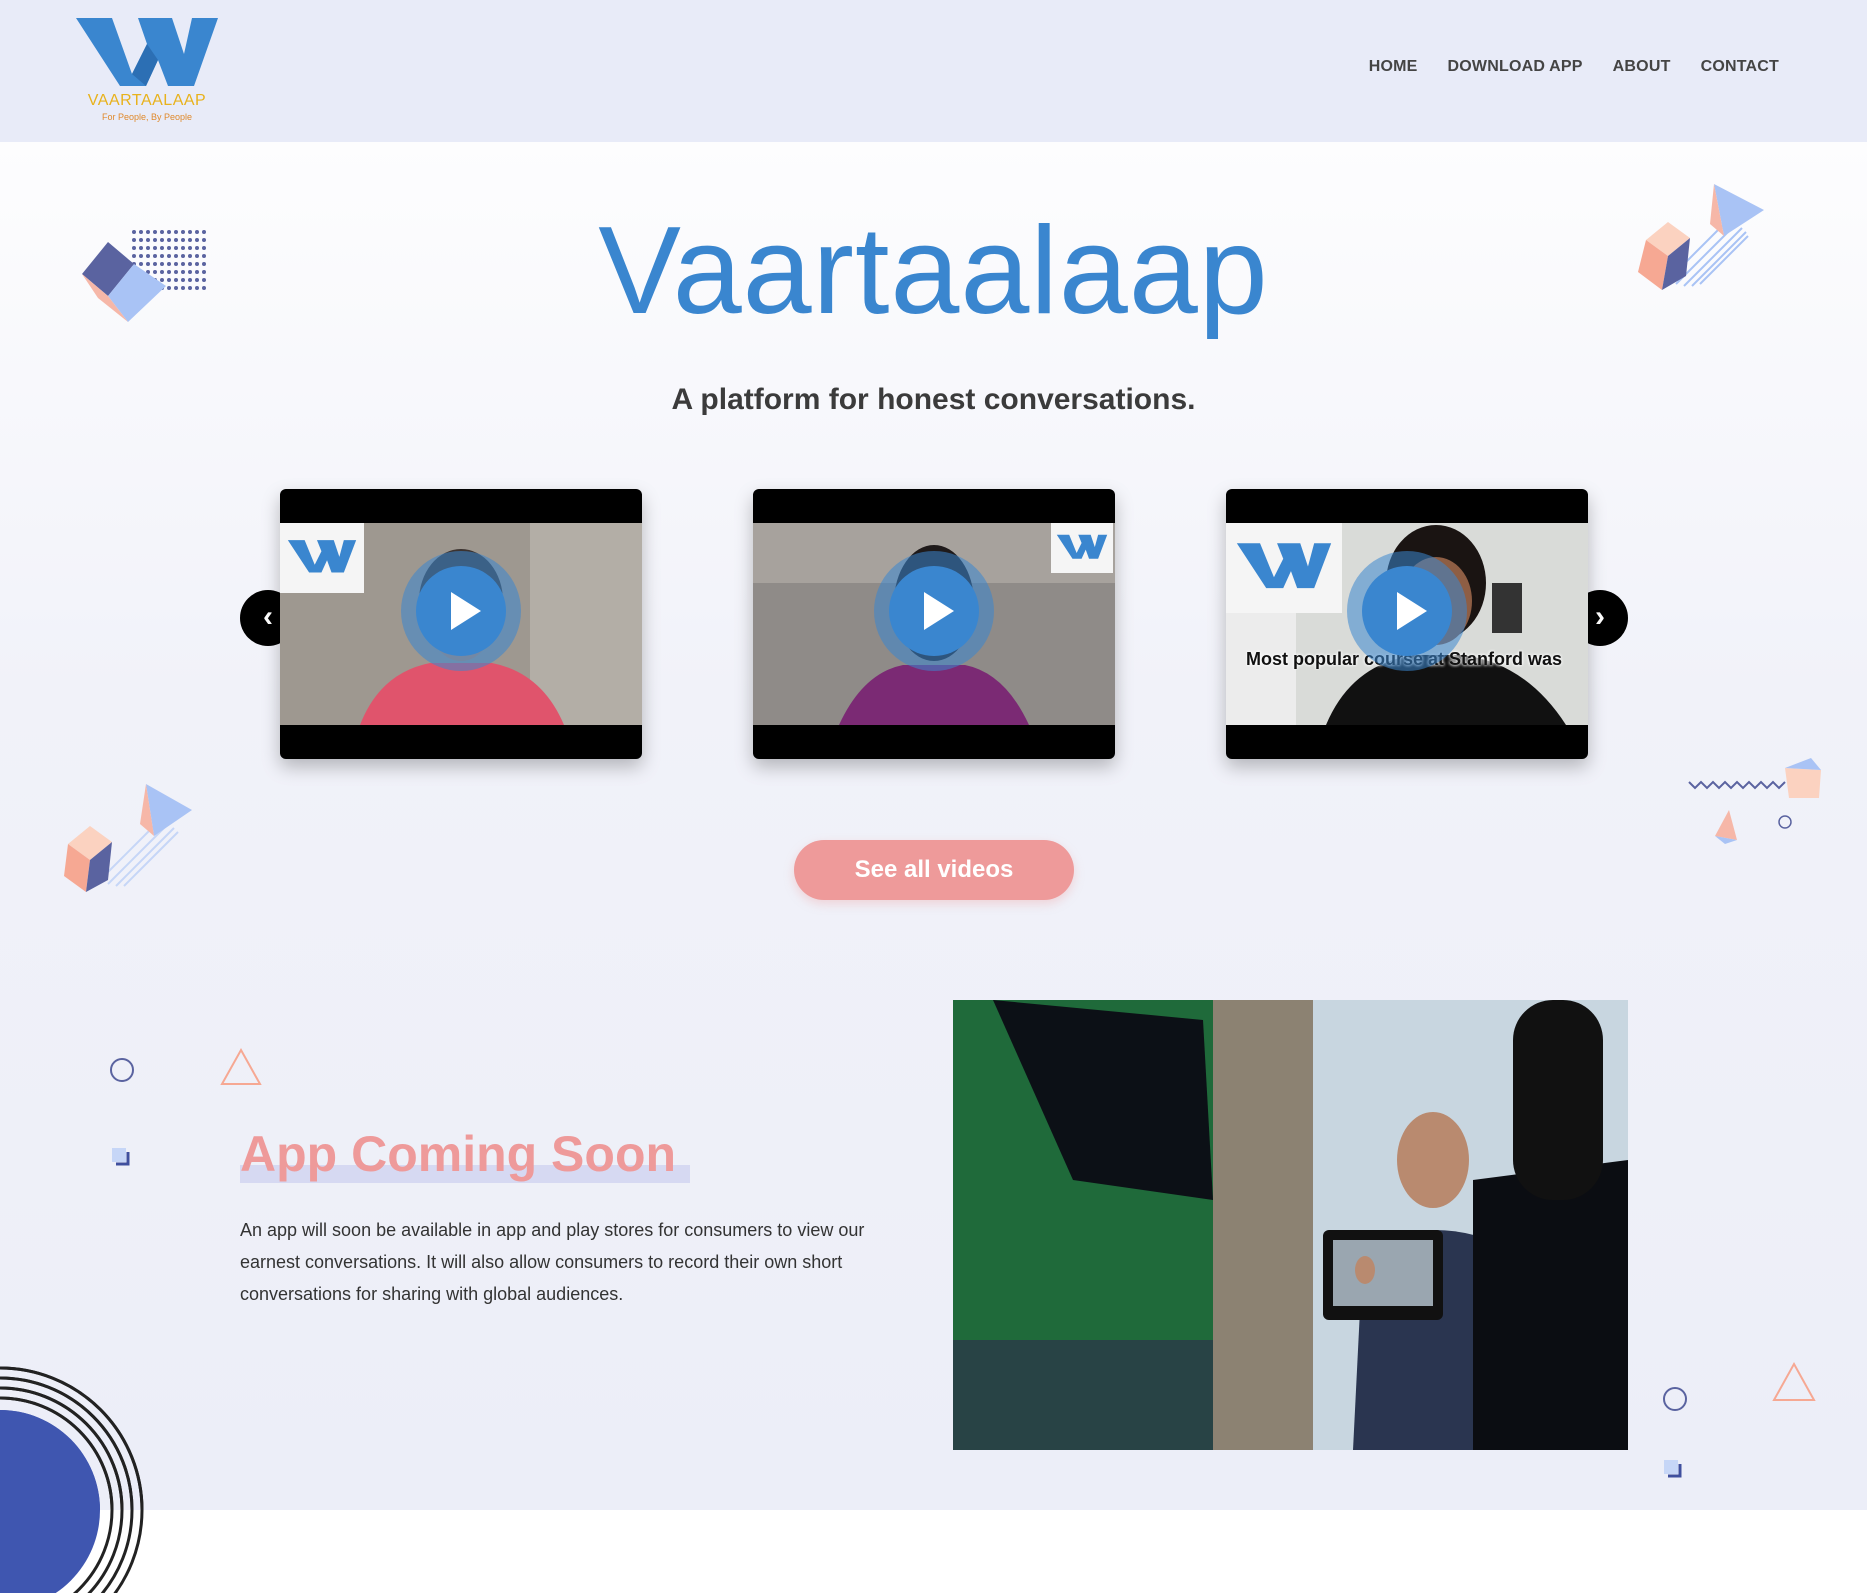  What do you see at coordinates (933, 271) in the screenshot?
I see `hero-title: Vaartaalaap` at bounding box center [933, 271].